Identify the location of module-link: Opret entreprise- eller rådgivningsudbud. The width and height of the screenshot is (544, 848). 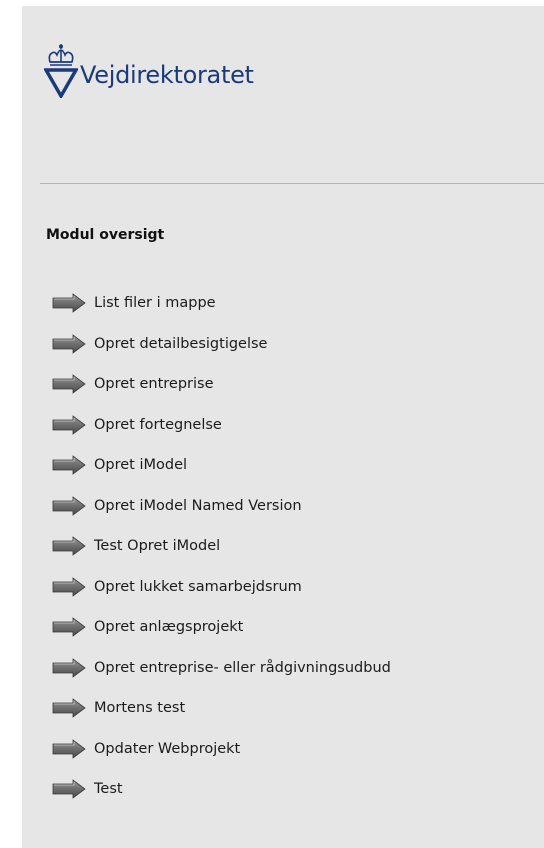
(221, 667).